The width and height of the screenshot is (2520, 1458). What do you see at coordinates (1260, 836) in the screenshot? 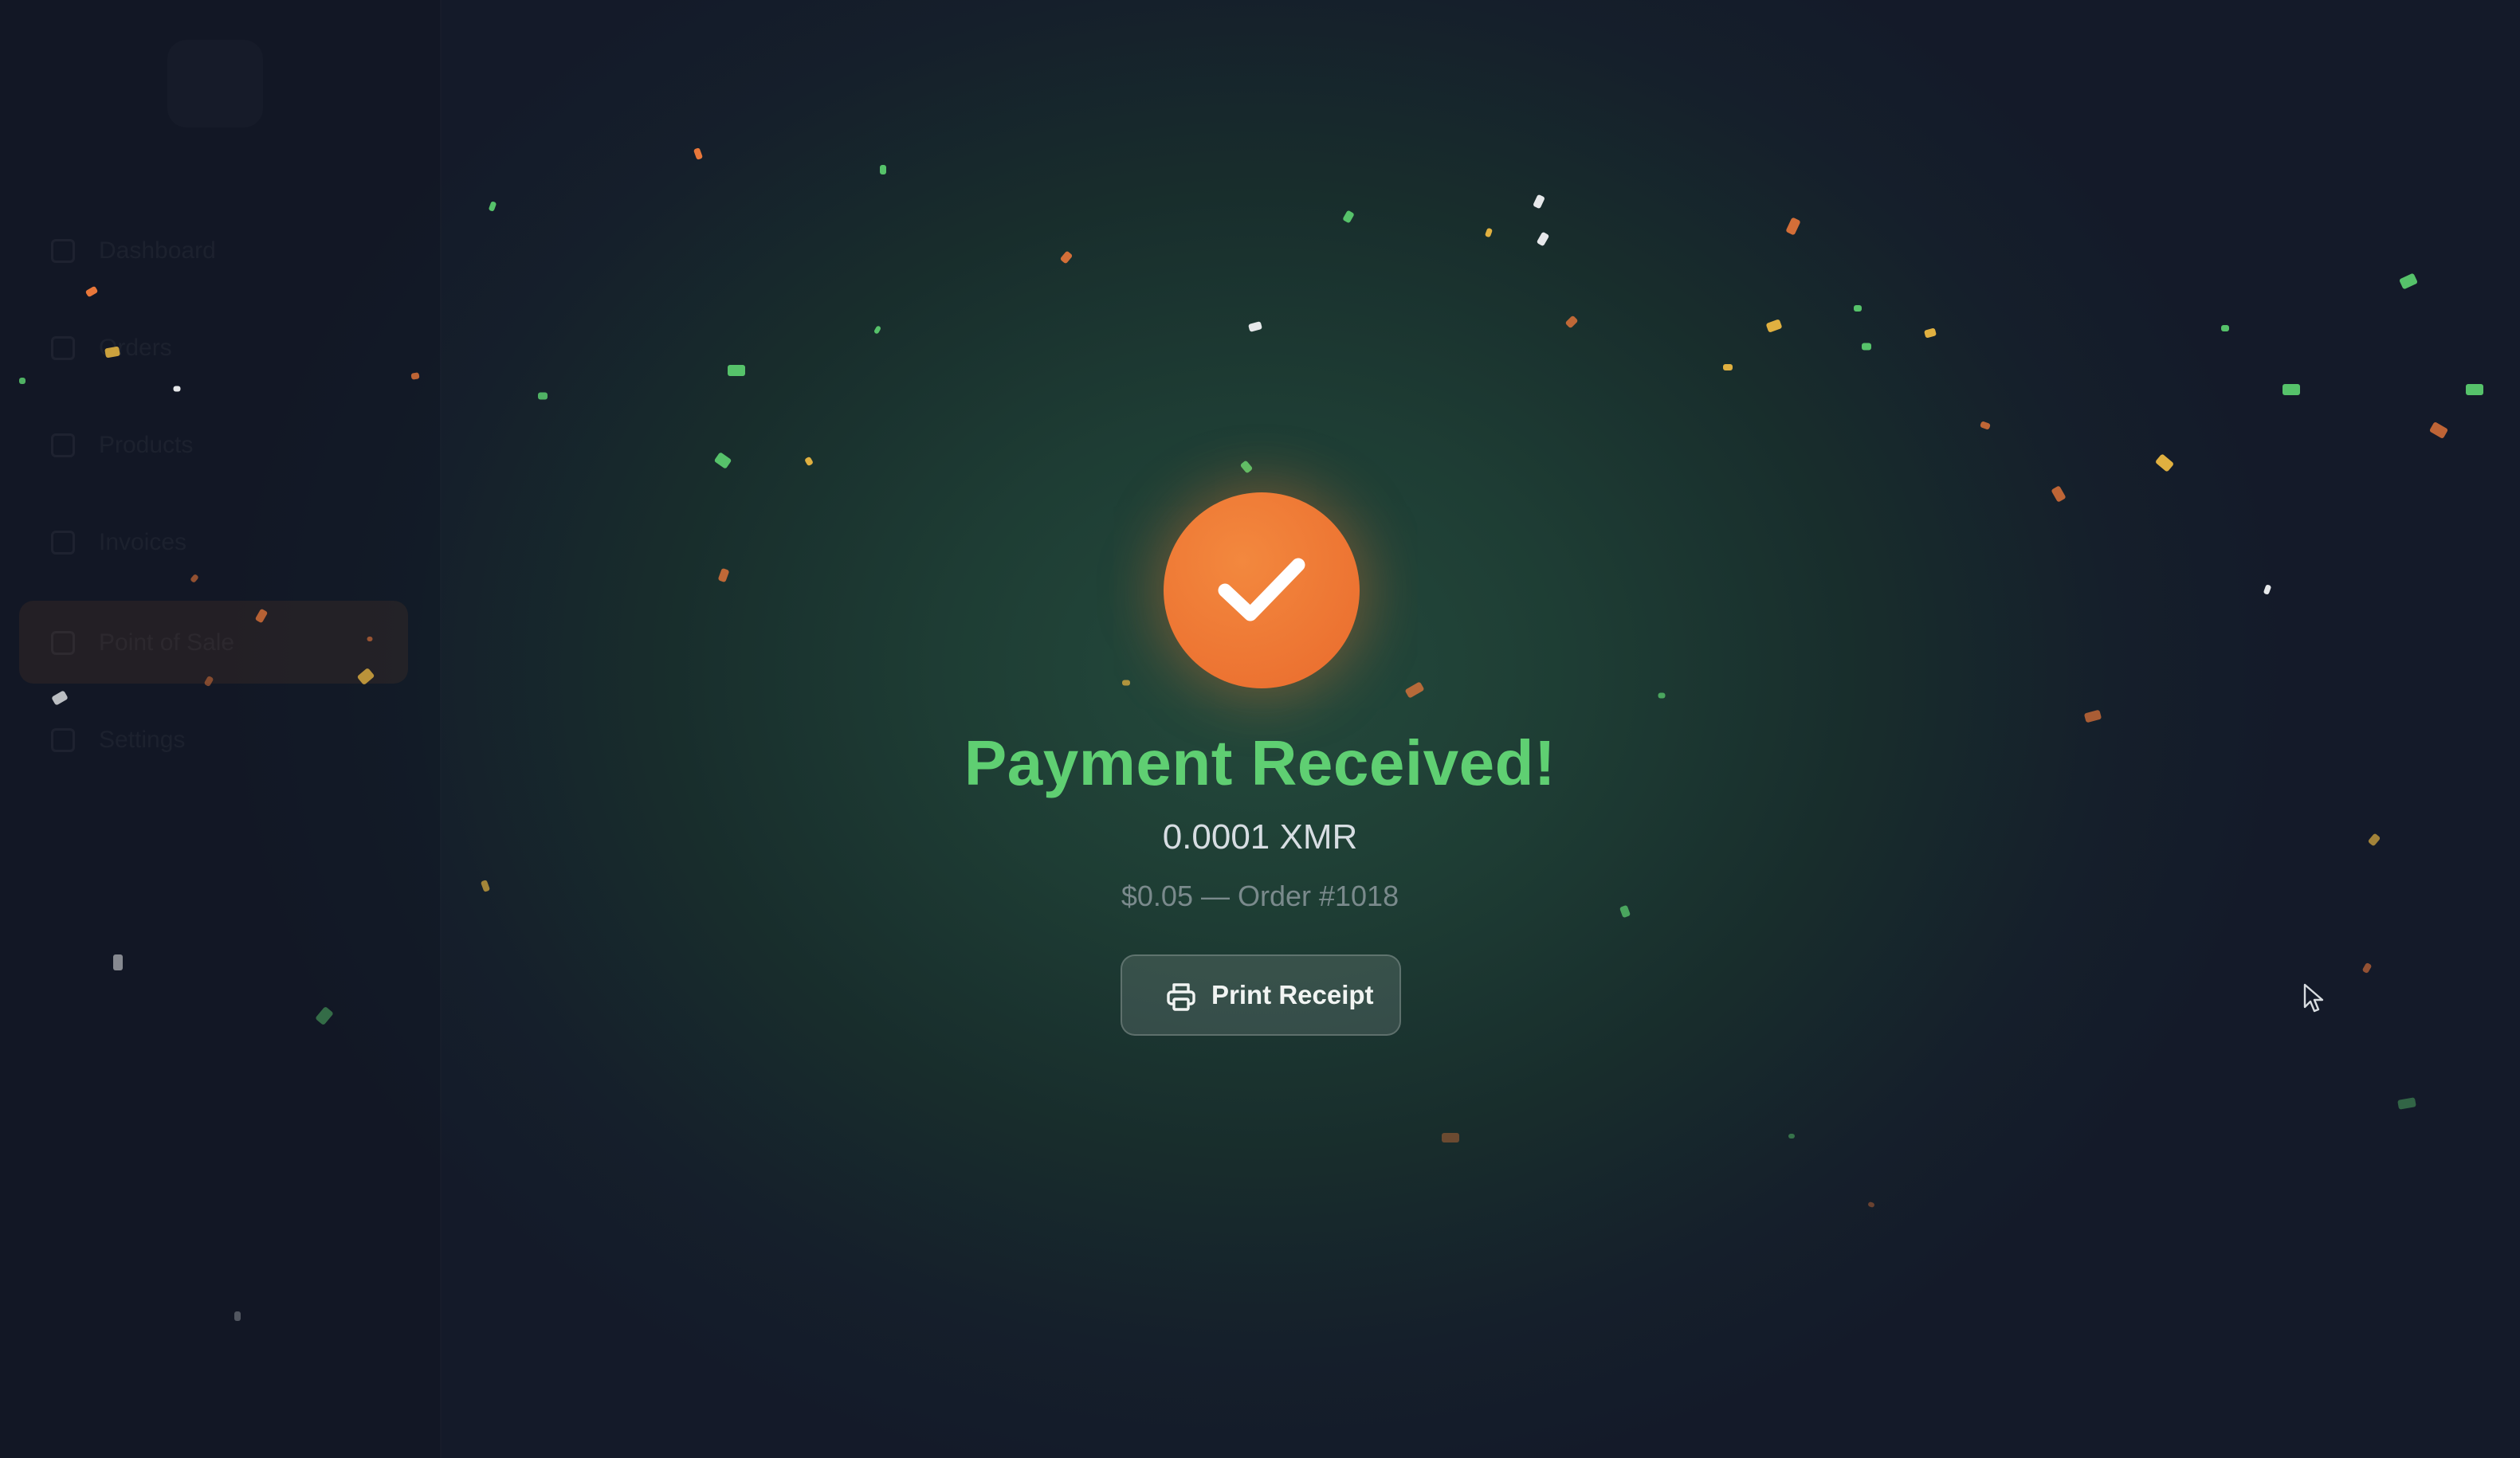
I see `amount-crypto: 0.0001 XMR` at bounding box center [1260, 836].